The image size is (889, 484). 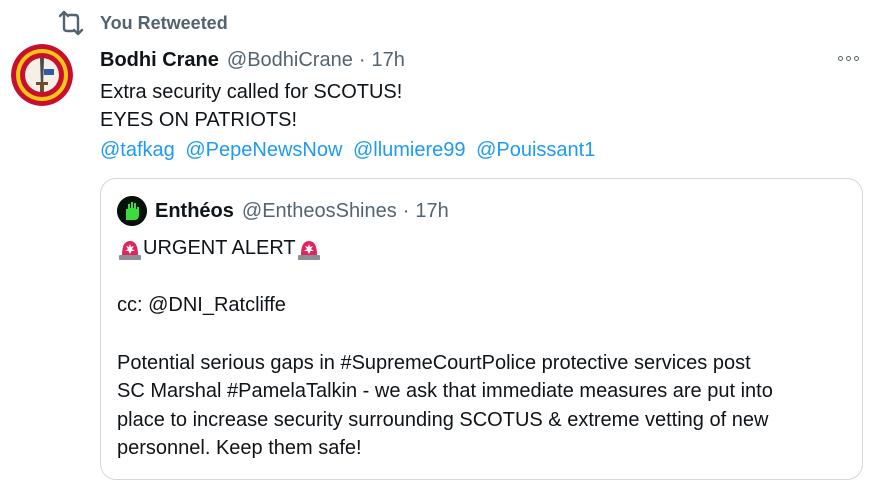 What do you see at coordinates (194, 211) in the screenshot?
I see `quoted-author-name: Enthéos` at bounding box center [194, 211].